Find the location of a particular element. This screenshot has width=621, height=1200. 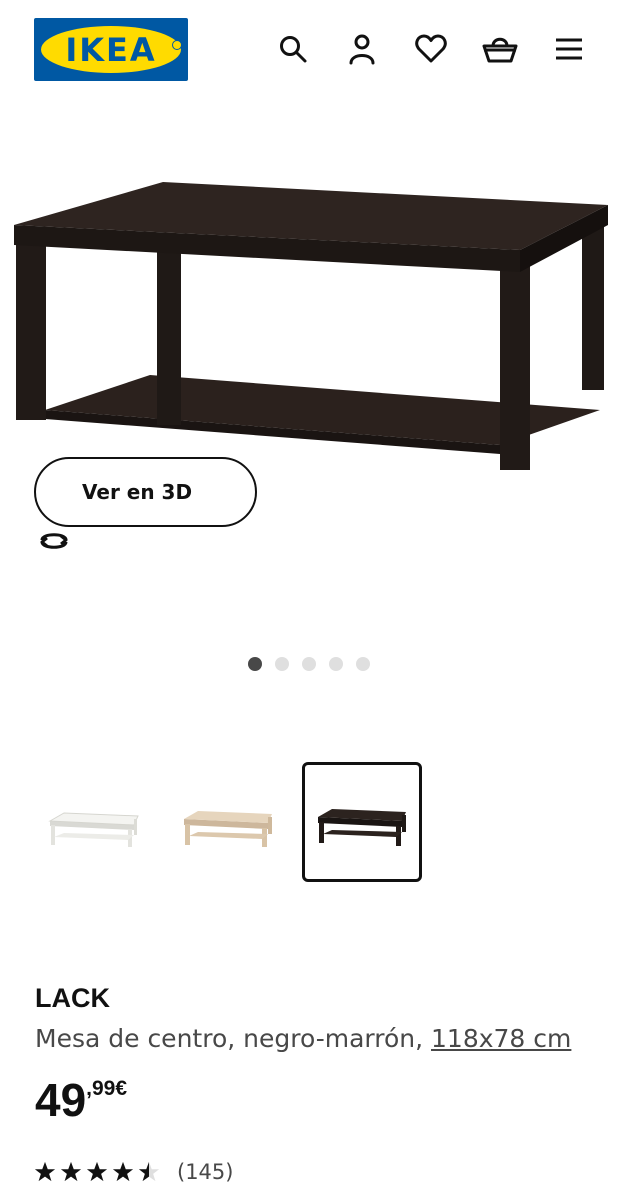

basket-icon is located at coordinates (500, 49).